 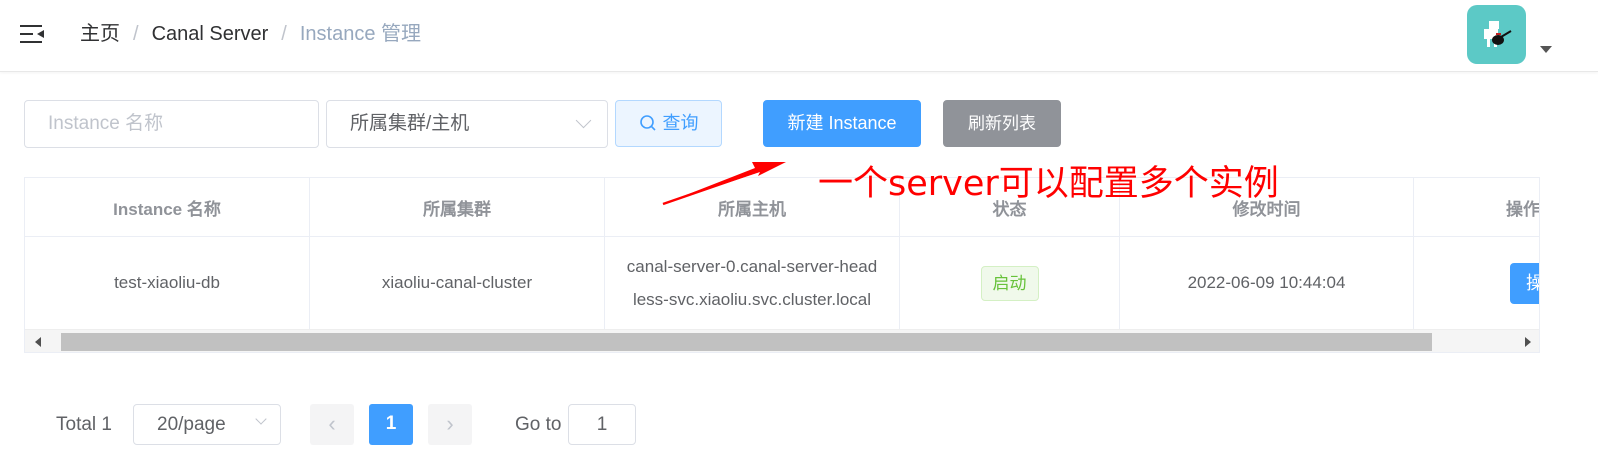 I want to click on breadcrumb-current: Instance 管理, so click(x=360, y=34).